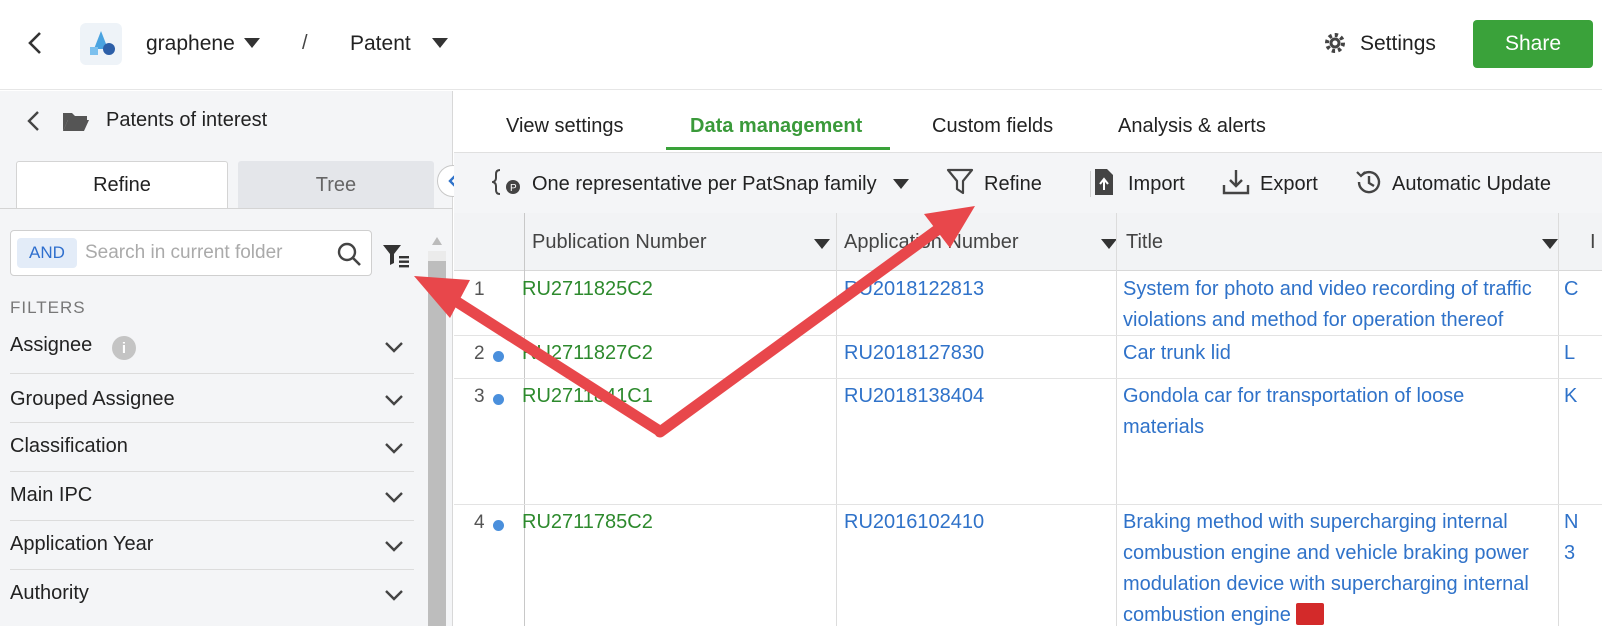  Describe the element at coordinates (1533, 44) in the screenshot. I see `share-button: Share` at that location.